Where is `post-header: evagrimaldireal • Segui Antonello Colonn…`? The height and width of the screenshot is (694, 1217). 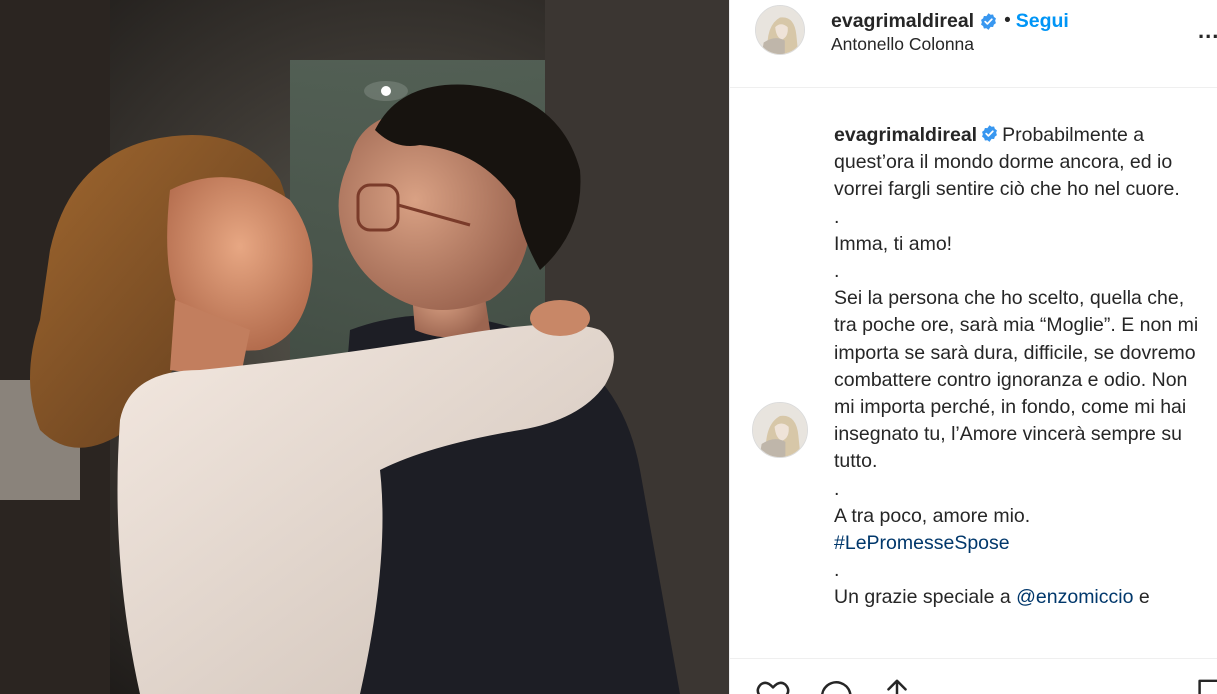 post-header: evagrimaldireal • Segui Antonello Colonn… is located at coordinates (973, 44).